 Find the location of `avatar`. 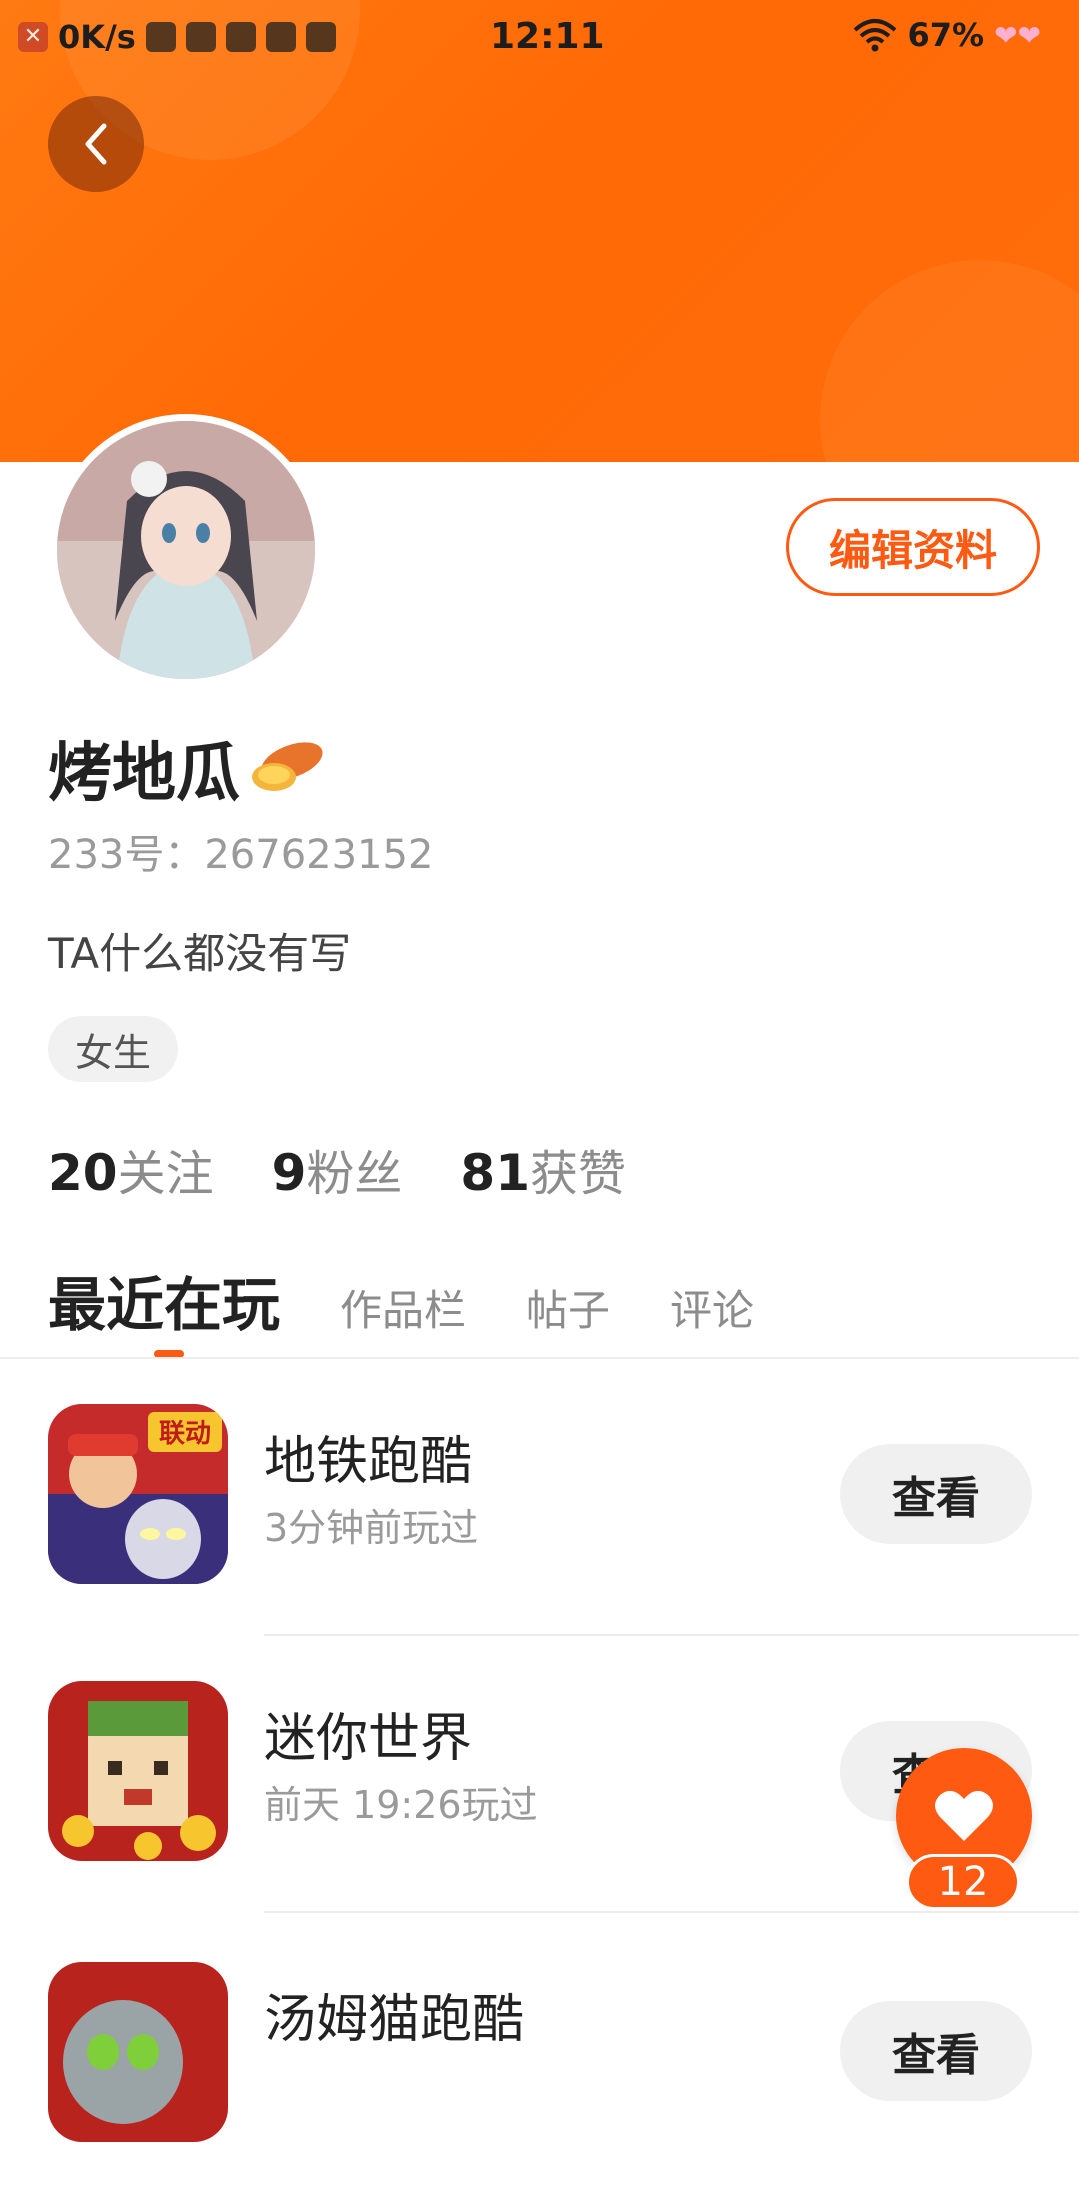

avatar is located at coordinates (186, 550).